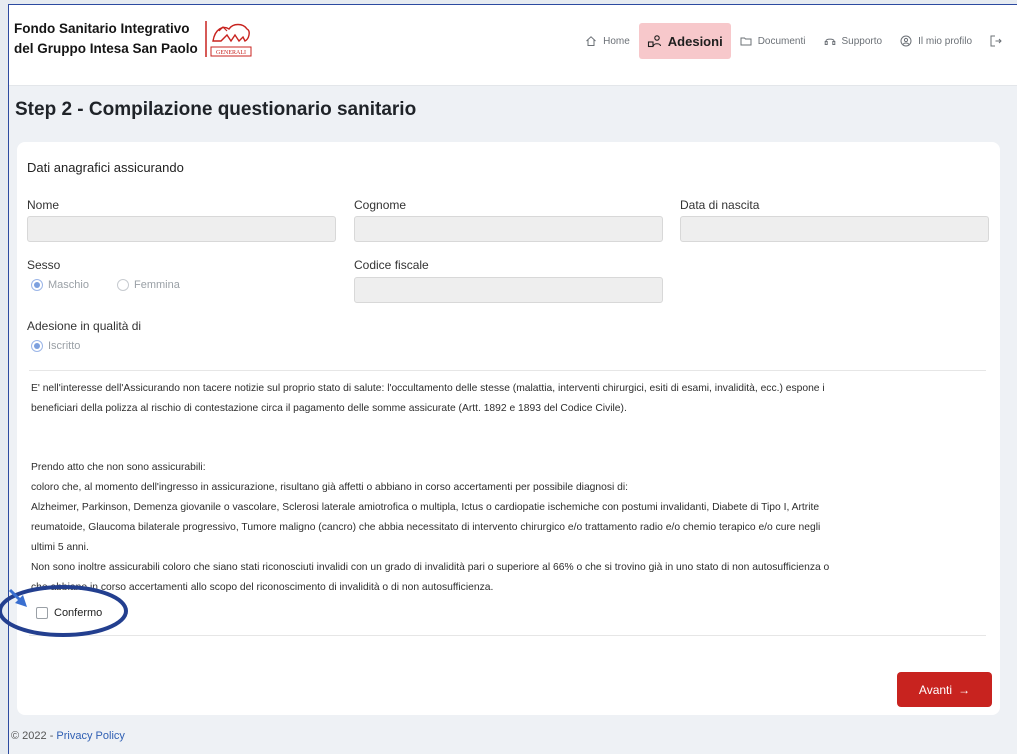  I want to click on adesione-label: Adesione in qualità di, so click(84, 326).